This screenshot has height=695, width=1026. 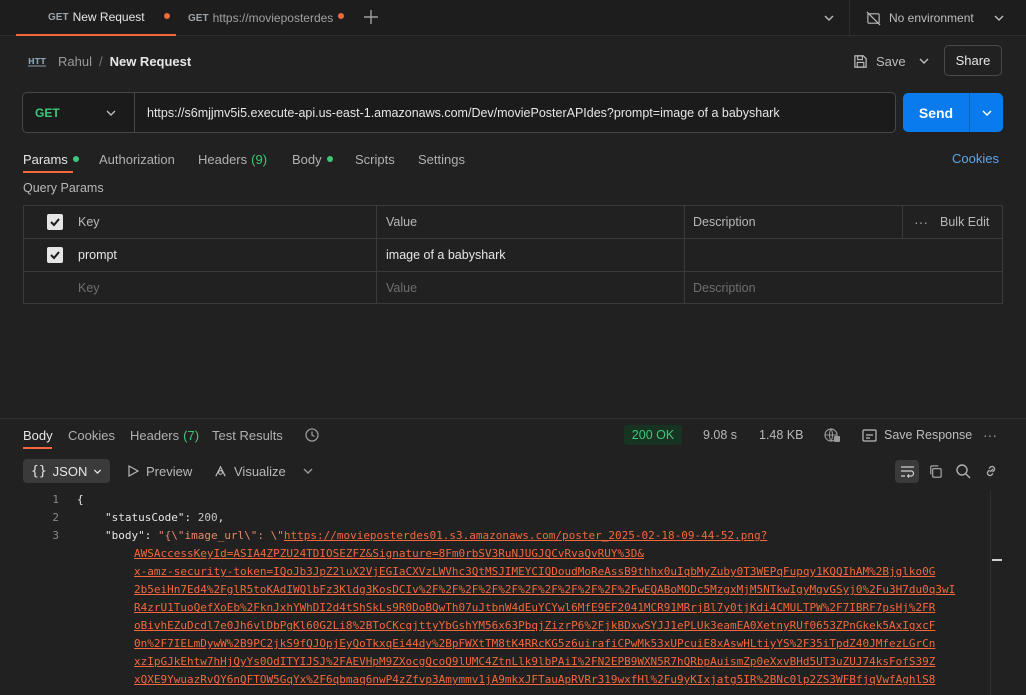 What do you see at coordinates (191, 435) in the screenshot?
I see `response-headers-count: (7)` at bounding box center [191, 435].